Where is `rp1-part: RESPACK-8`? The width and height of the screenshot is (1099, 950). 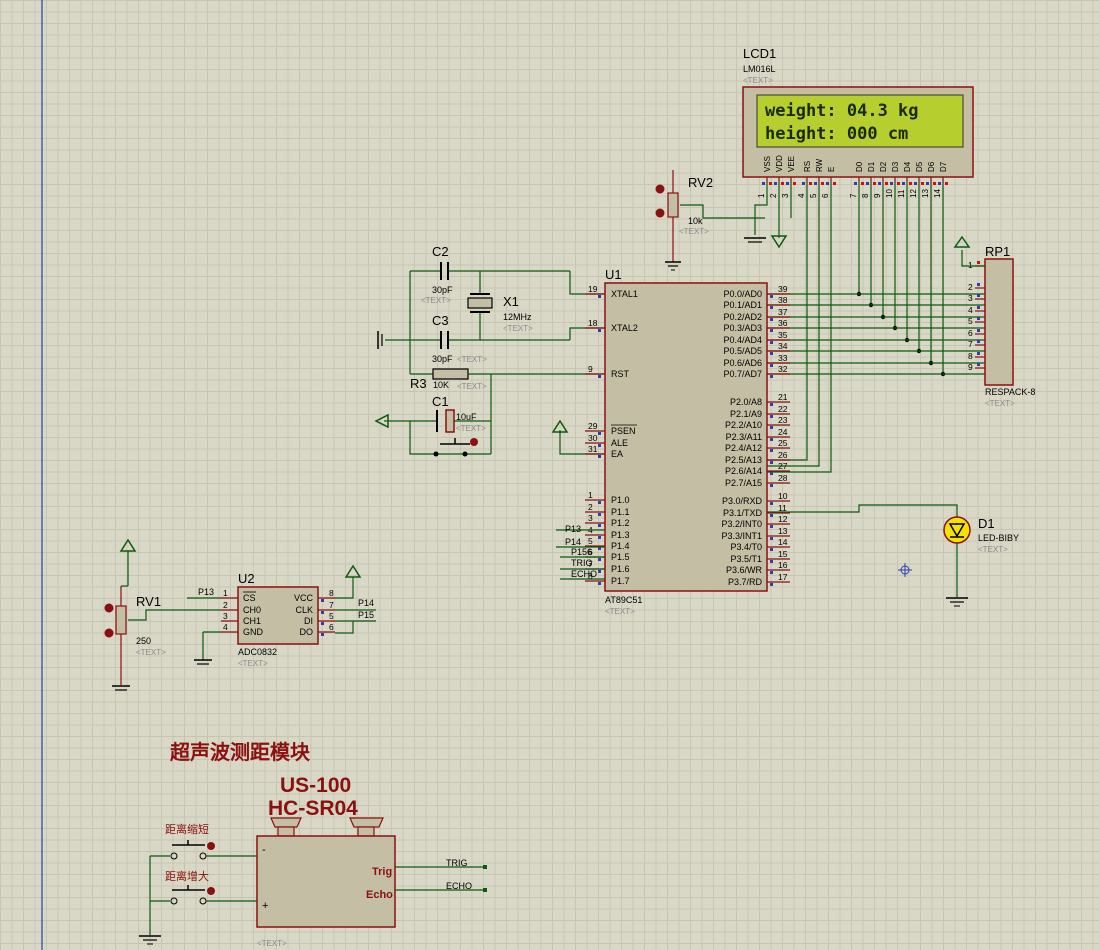
rp1-part: RESPACK-8 is located at coordinates (1010, 392).